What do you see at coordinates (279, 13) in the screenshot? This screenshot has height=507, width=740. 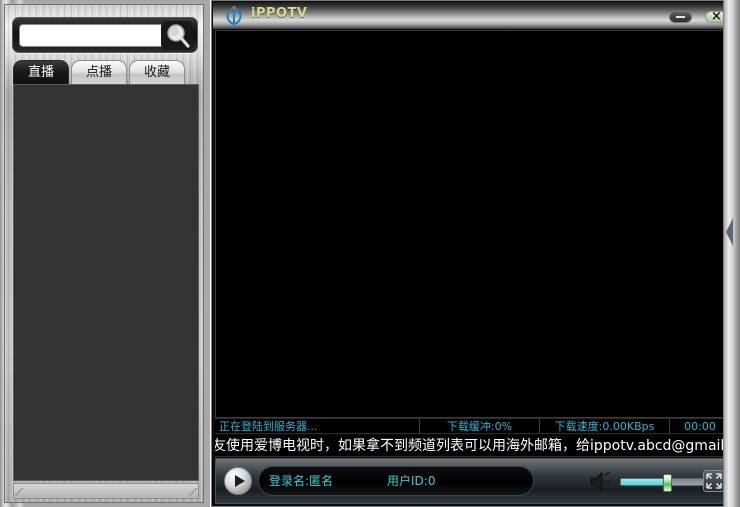 I see `app-title: iPPOTV` at bounding box center [279, 13].